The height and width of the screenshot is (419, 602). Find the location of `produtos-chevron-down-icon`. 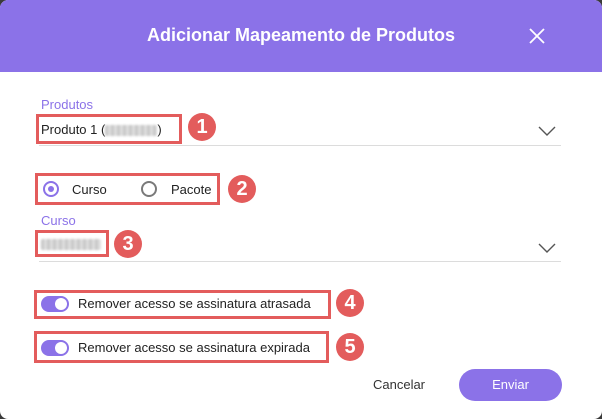

produtos-chevron-down-icon is located at coordinates (547, 131).